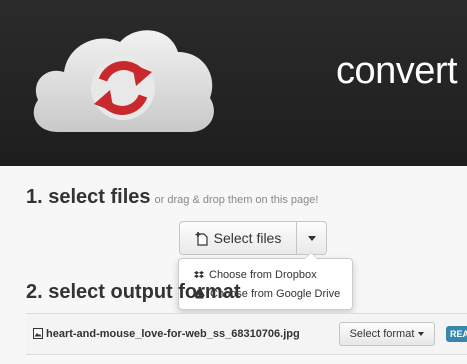 Image resolution: width=467 pixels, height=364 pixels. I want to click on dropbox-label: Choose from Dropbox, so click(263, 274).